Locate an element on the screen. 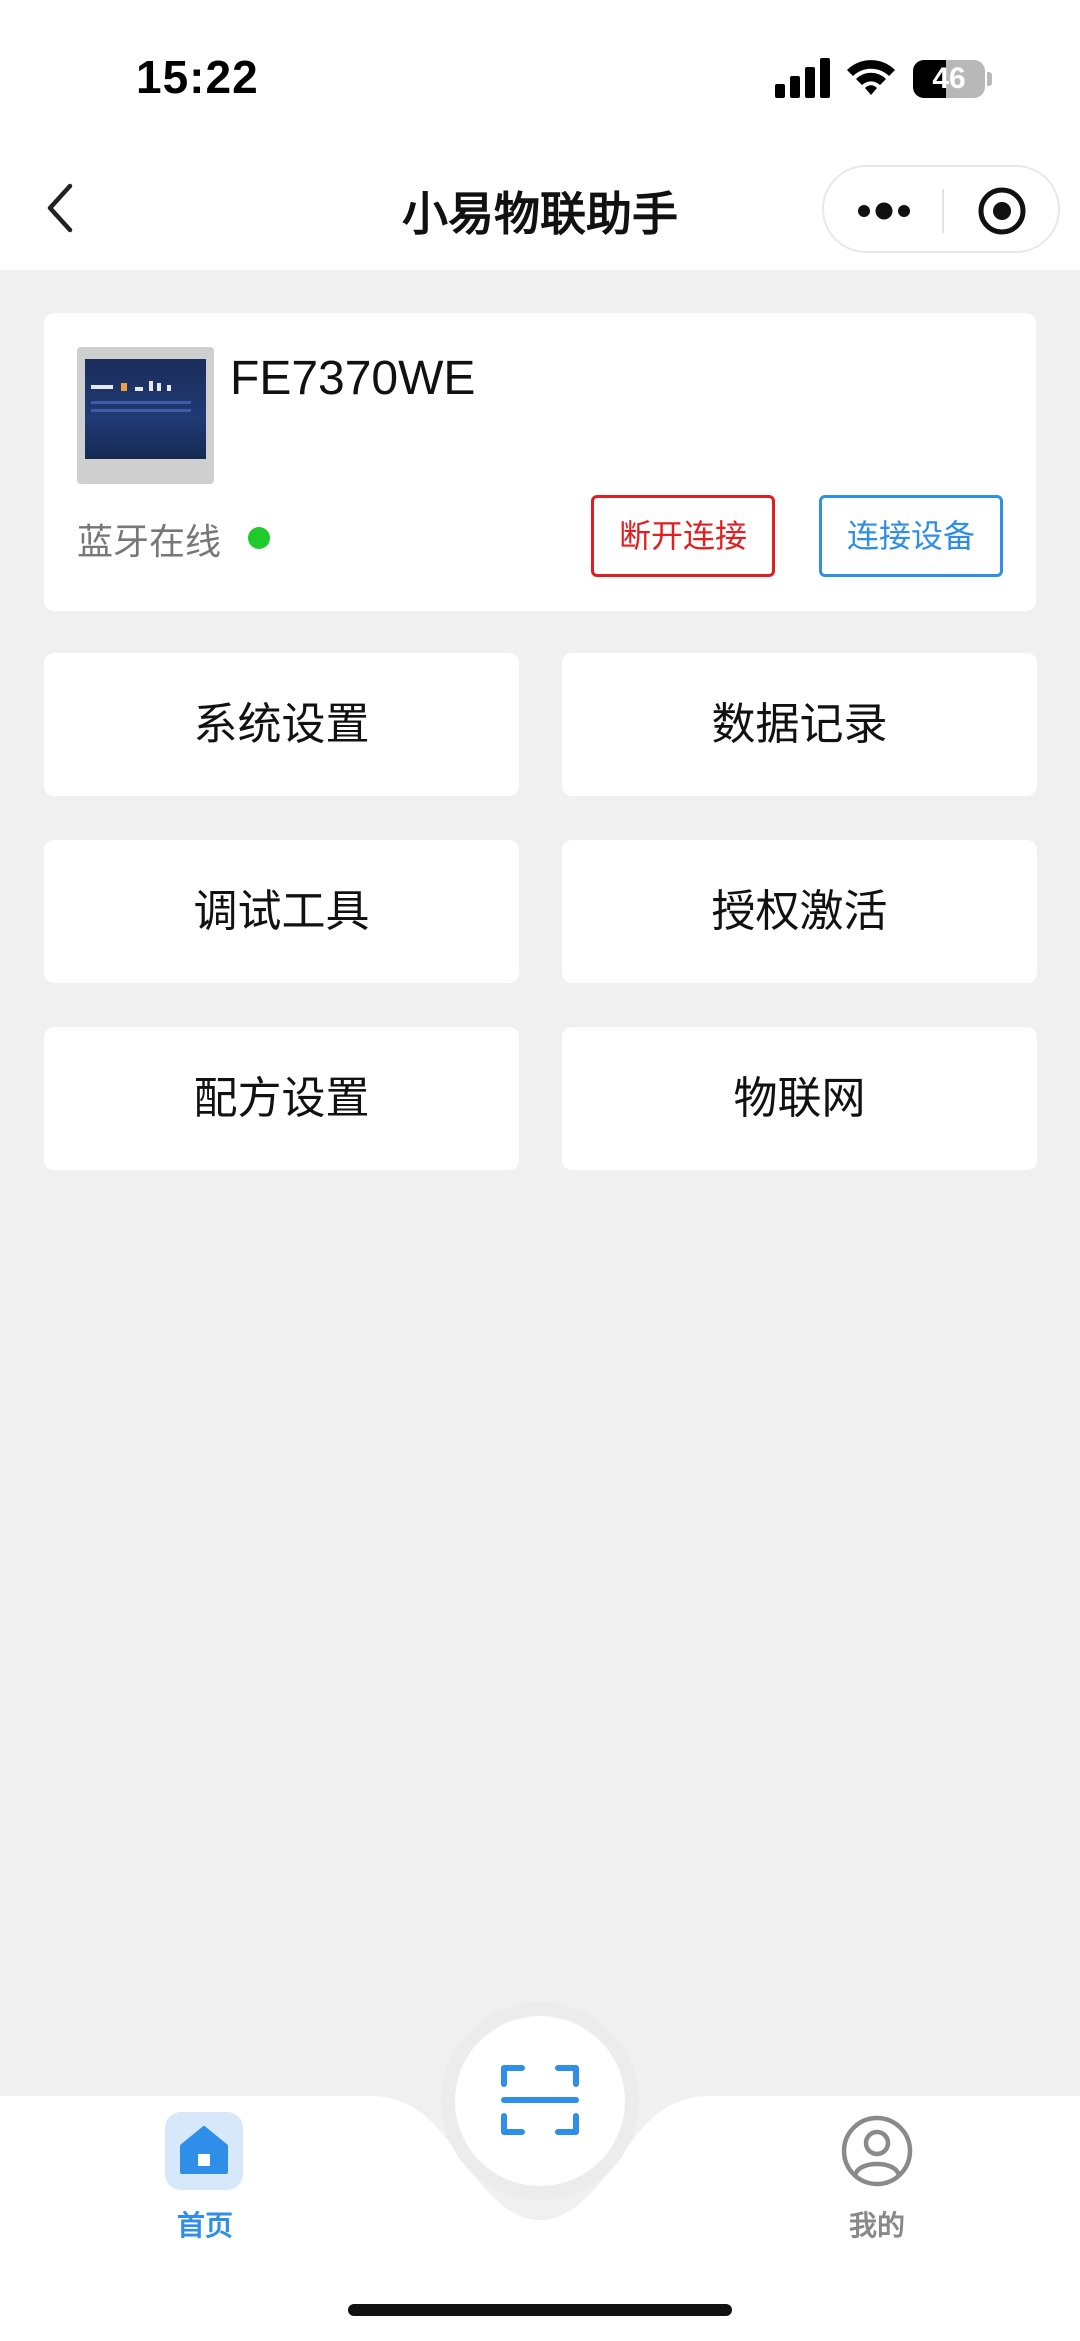 The height and width of the screenshot is (2341, 1080). menu-license-activation: 授权激活 is located at coordinates (799, 911).